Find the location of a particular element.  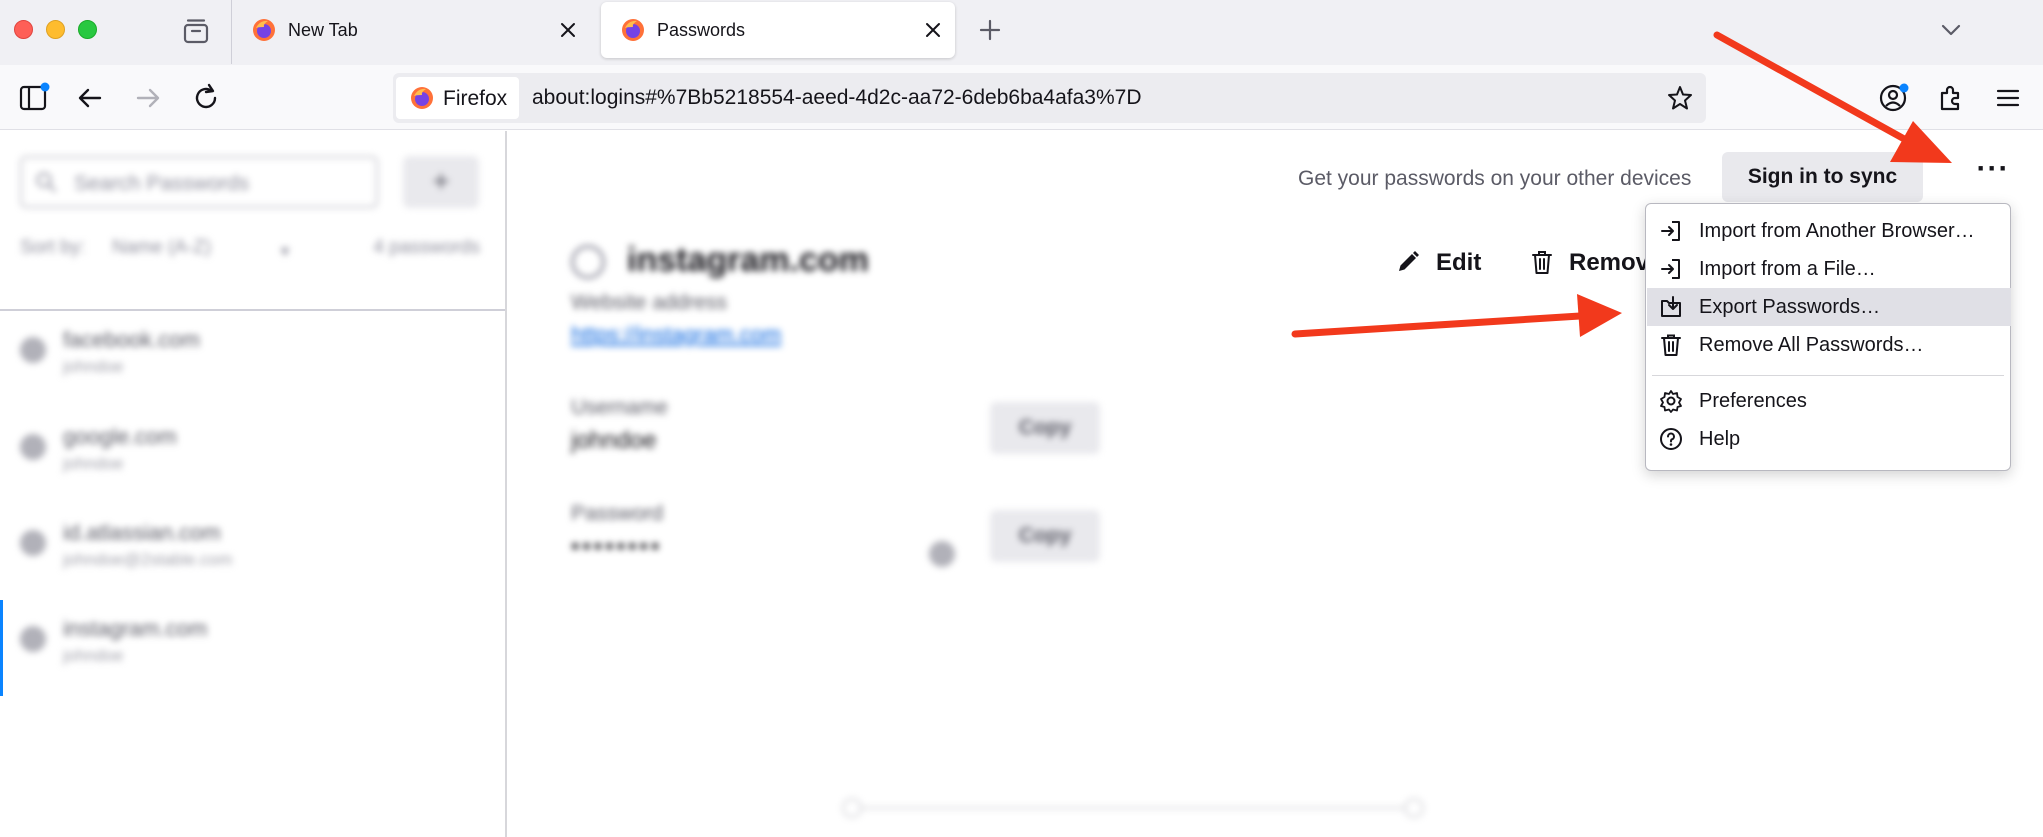

search-placeholder: Search Passwords is located at coordinates (162, 183).